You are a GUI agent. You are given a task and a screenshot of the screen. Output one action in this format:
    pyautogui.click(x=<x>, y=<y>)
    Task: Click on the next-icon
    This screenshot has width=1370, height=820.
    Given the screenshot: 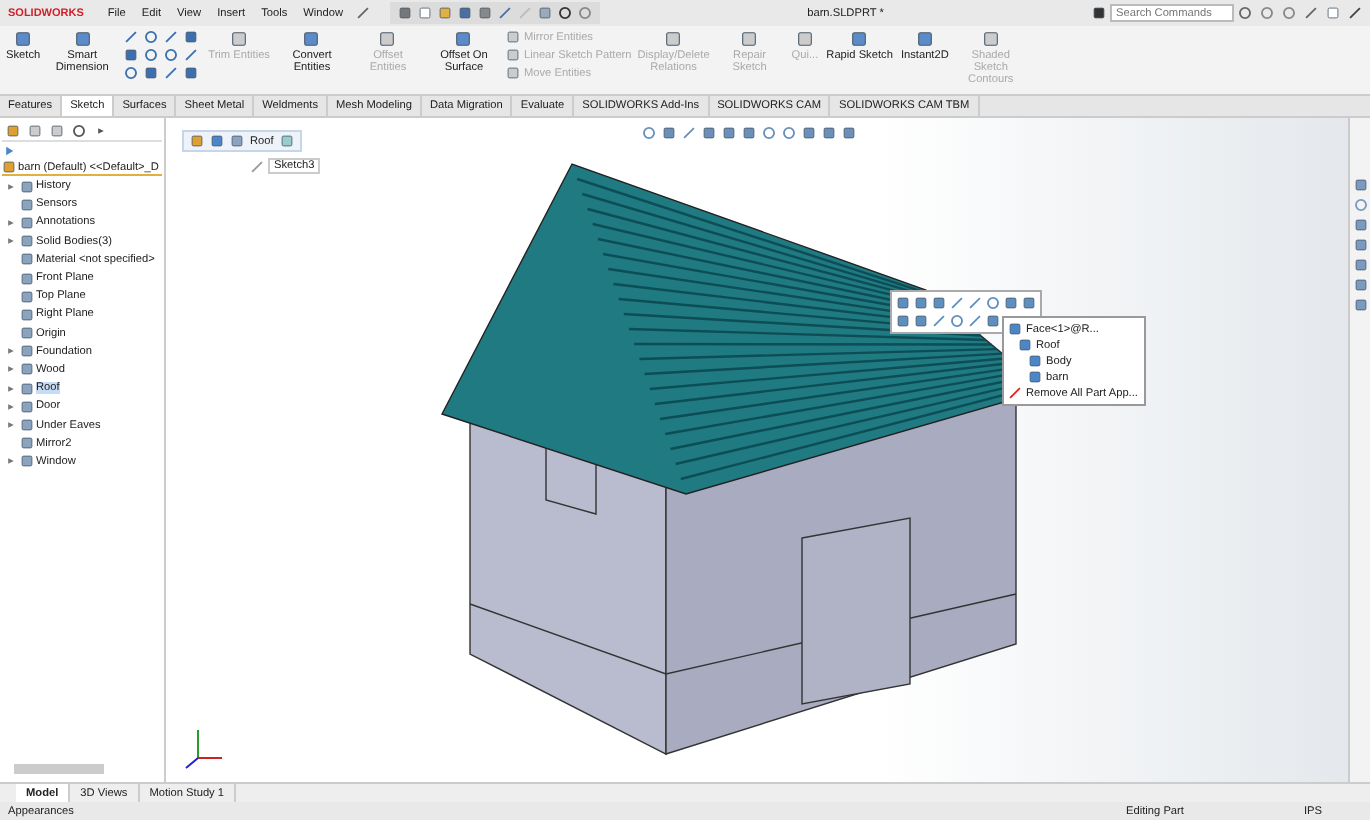 What is the action you would take?
    pyautogui.click(x=101, y=131)
    